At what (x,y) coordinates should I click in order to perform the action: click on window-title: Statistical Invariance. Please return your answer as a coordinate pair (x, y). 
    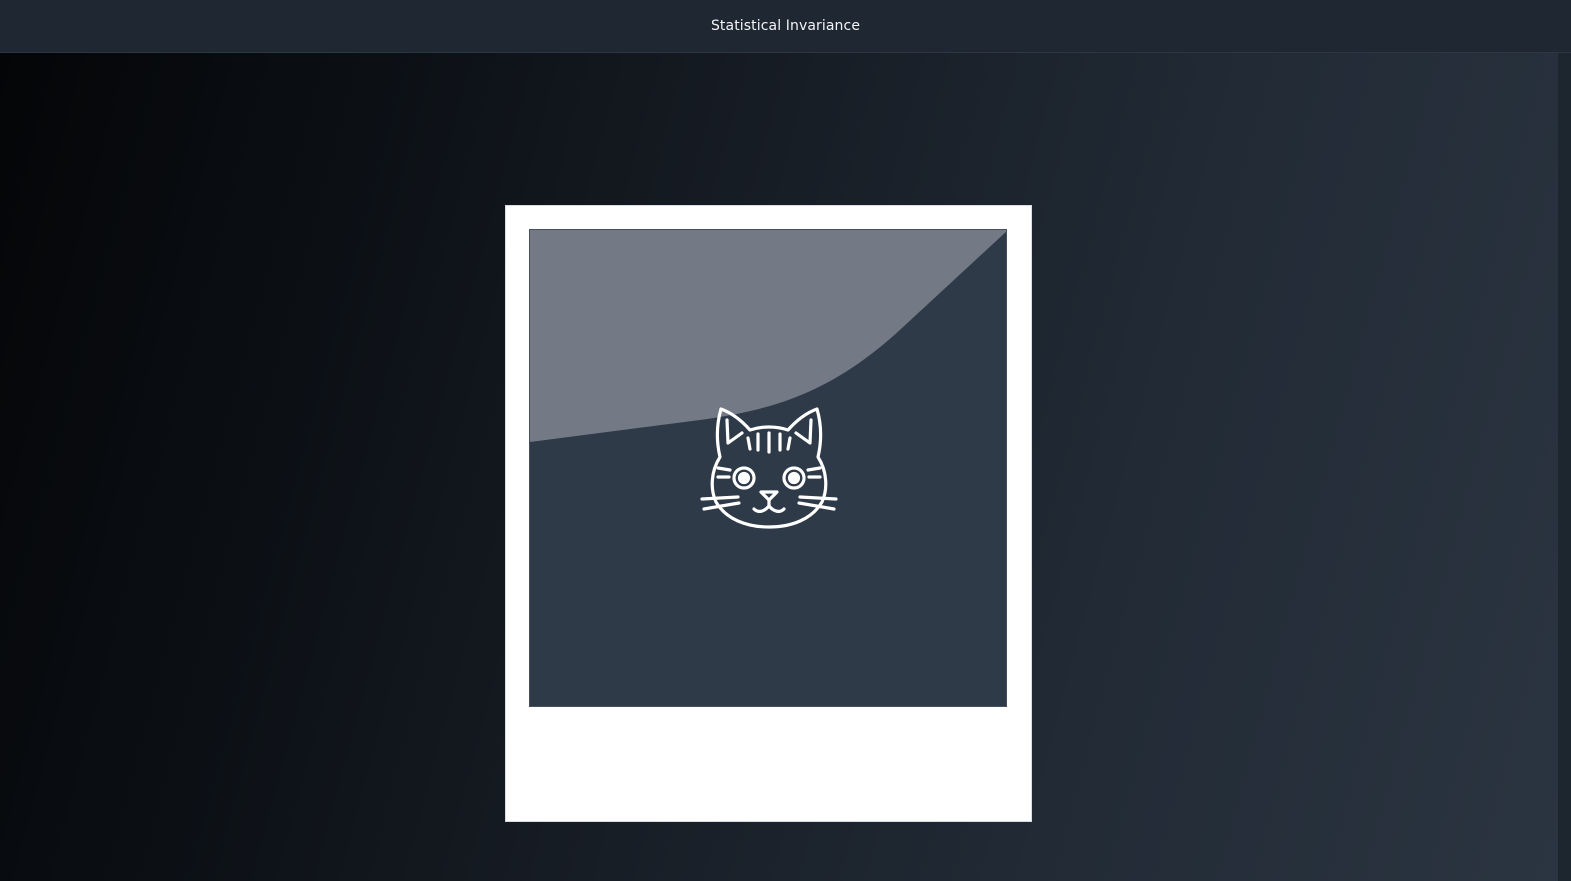
    Looking at the image, I should click on (785, 26).